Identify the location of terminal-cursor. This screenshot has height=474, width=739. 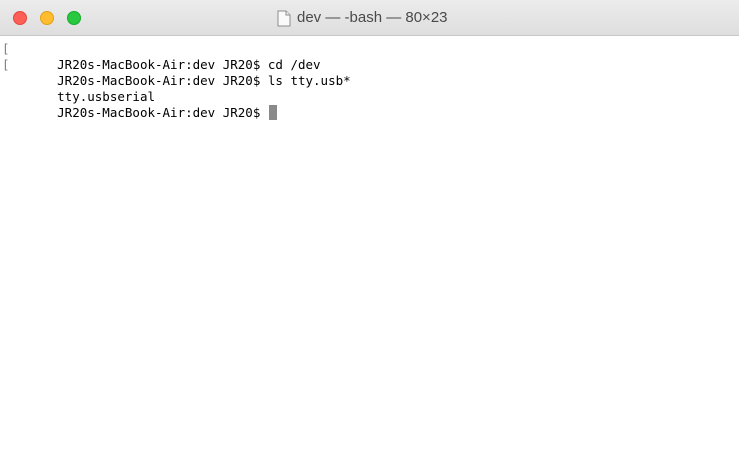
(272, 112).